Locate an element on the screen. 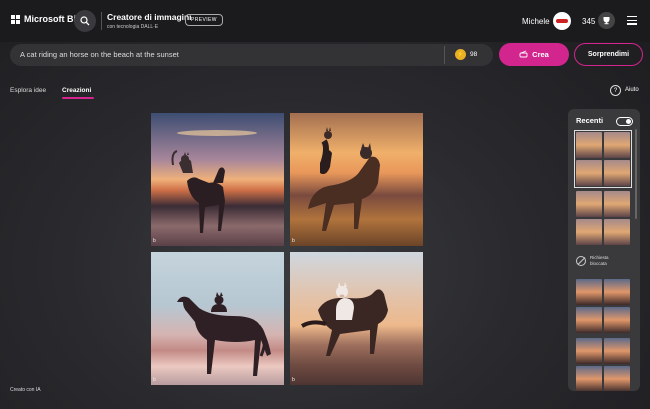 The height and width of the screenshot is (409, 650). trophy-icon is located at coordinates (606, 21).